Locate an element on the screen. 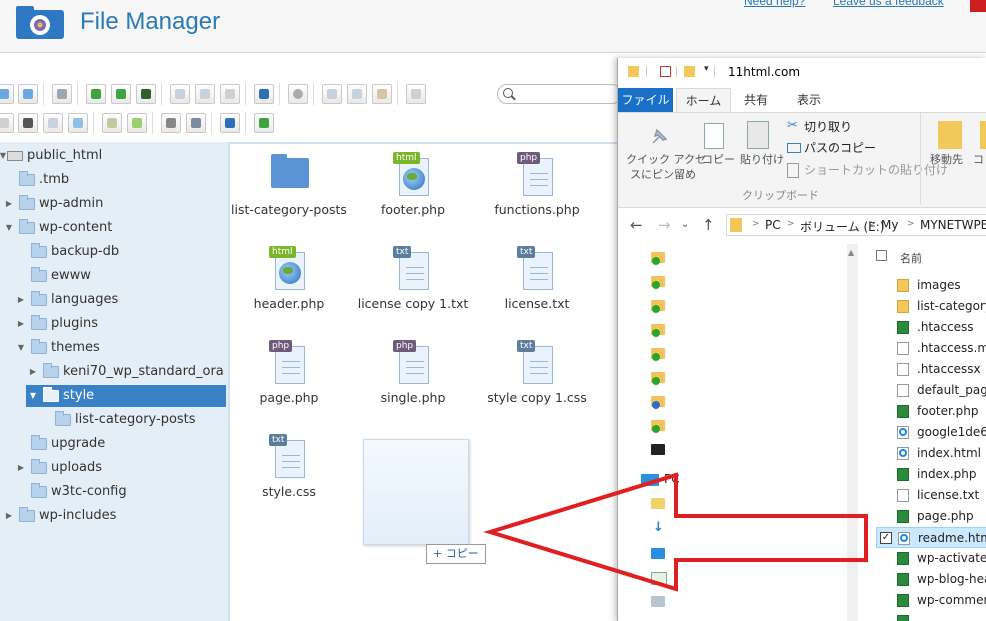 This screenshot has height=621, width=986. new-folder-icon is located at coordinates (689, 71).